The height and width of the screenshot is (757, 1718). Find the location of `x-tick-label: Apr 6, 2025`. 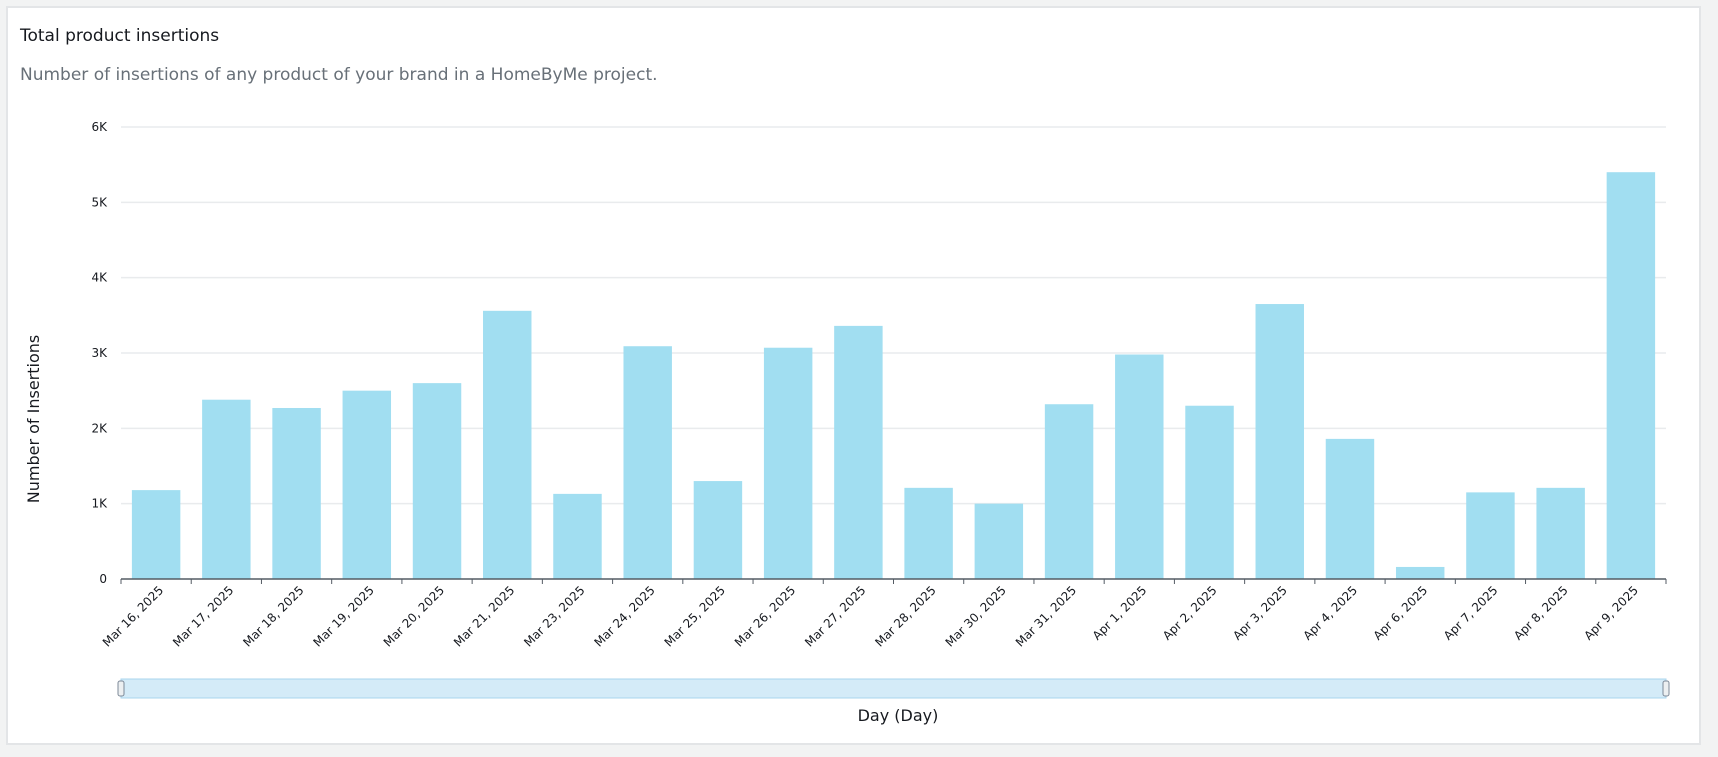

x-tick-label: Apr 6, 2025 is located at coordinates (1401, 613).